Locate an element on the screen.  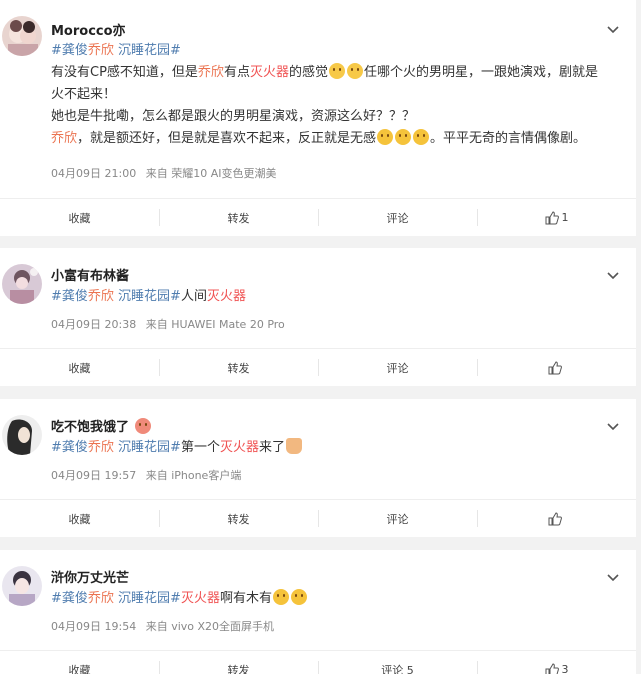
comment-button: 评论 5 is located at coordinates (397, 662).